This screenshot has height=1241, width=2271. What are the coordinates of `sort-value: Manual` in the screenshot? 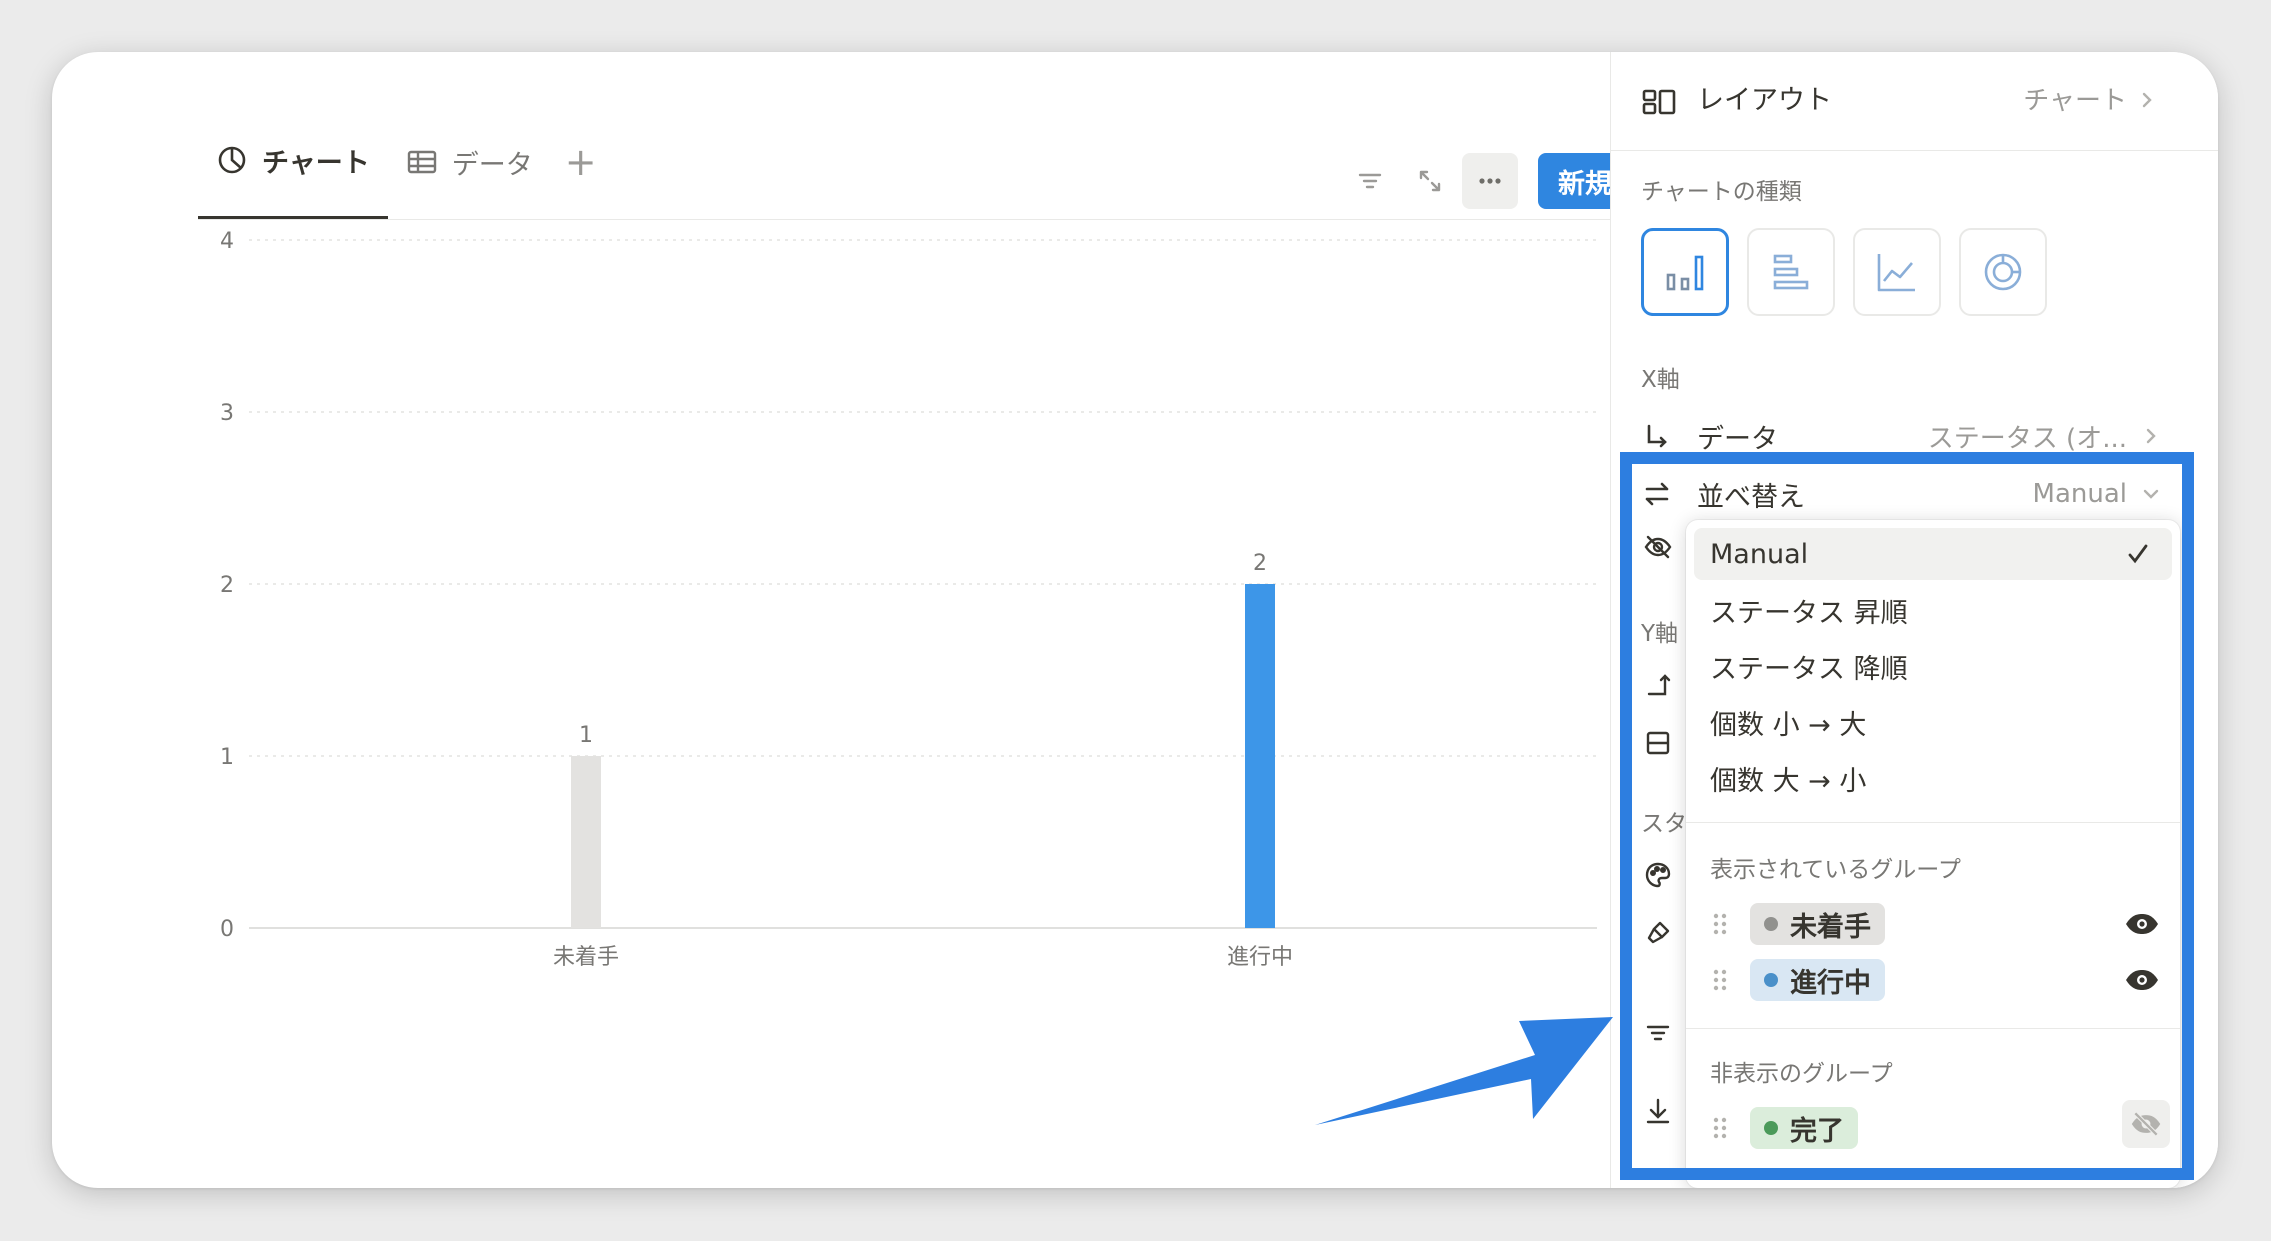 It's located at (2079, 494).